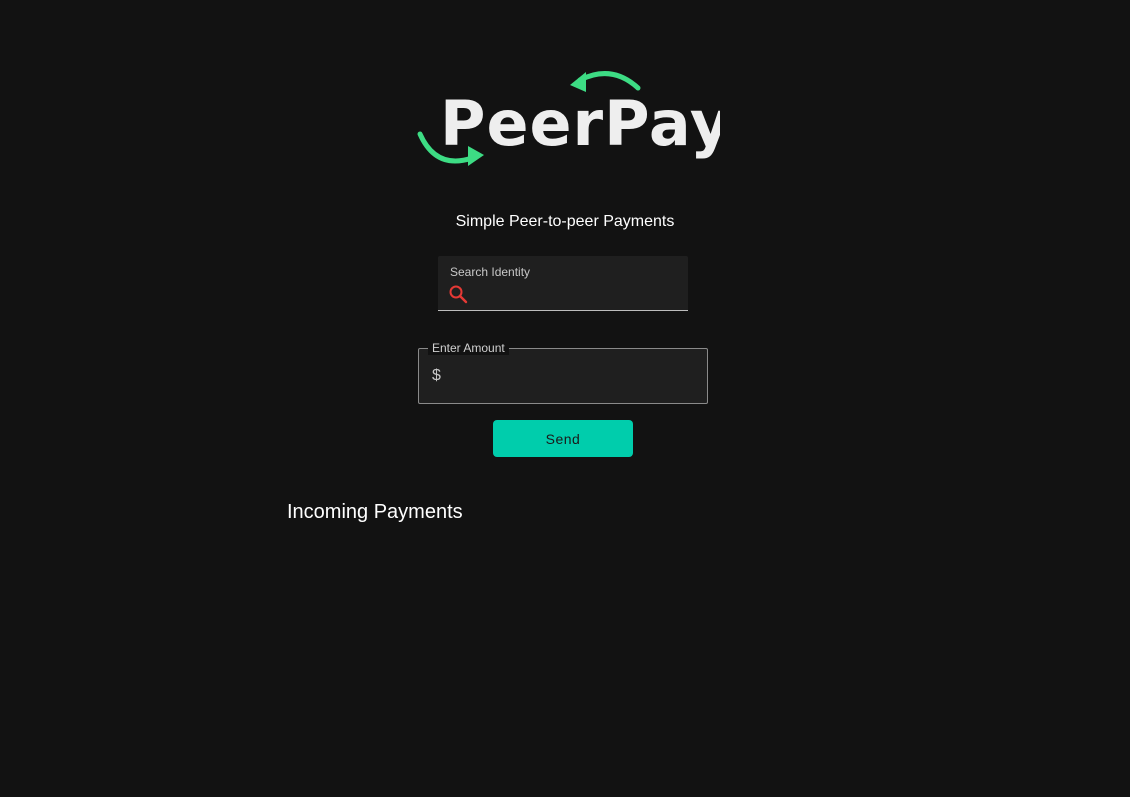  Describe the element at coordinates (569, 376) in the screenshot. I see `amount-input` at that location.